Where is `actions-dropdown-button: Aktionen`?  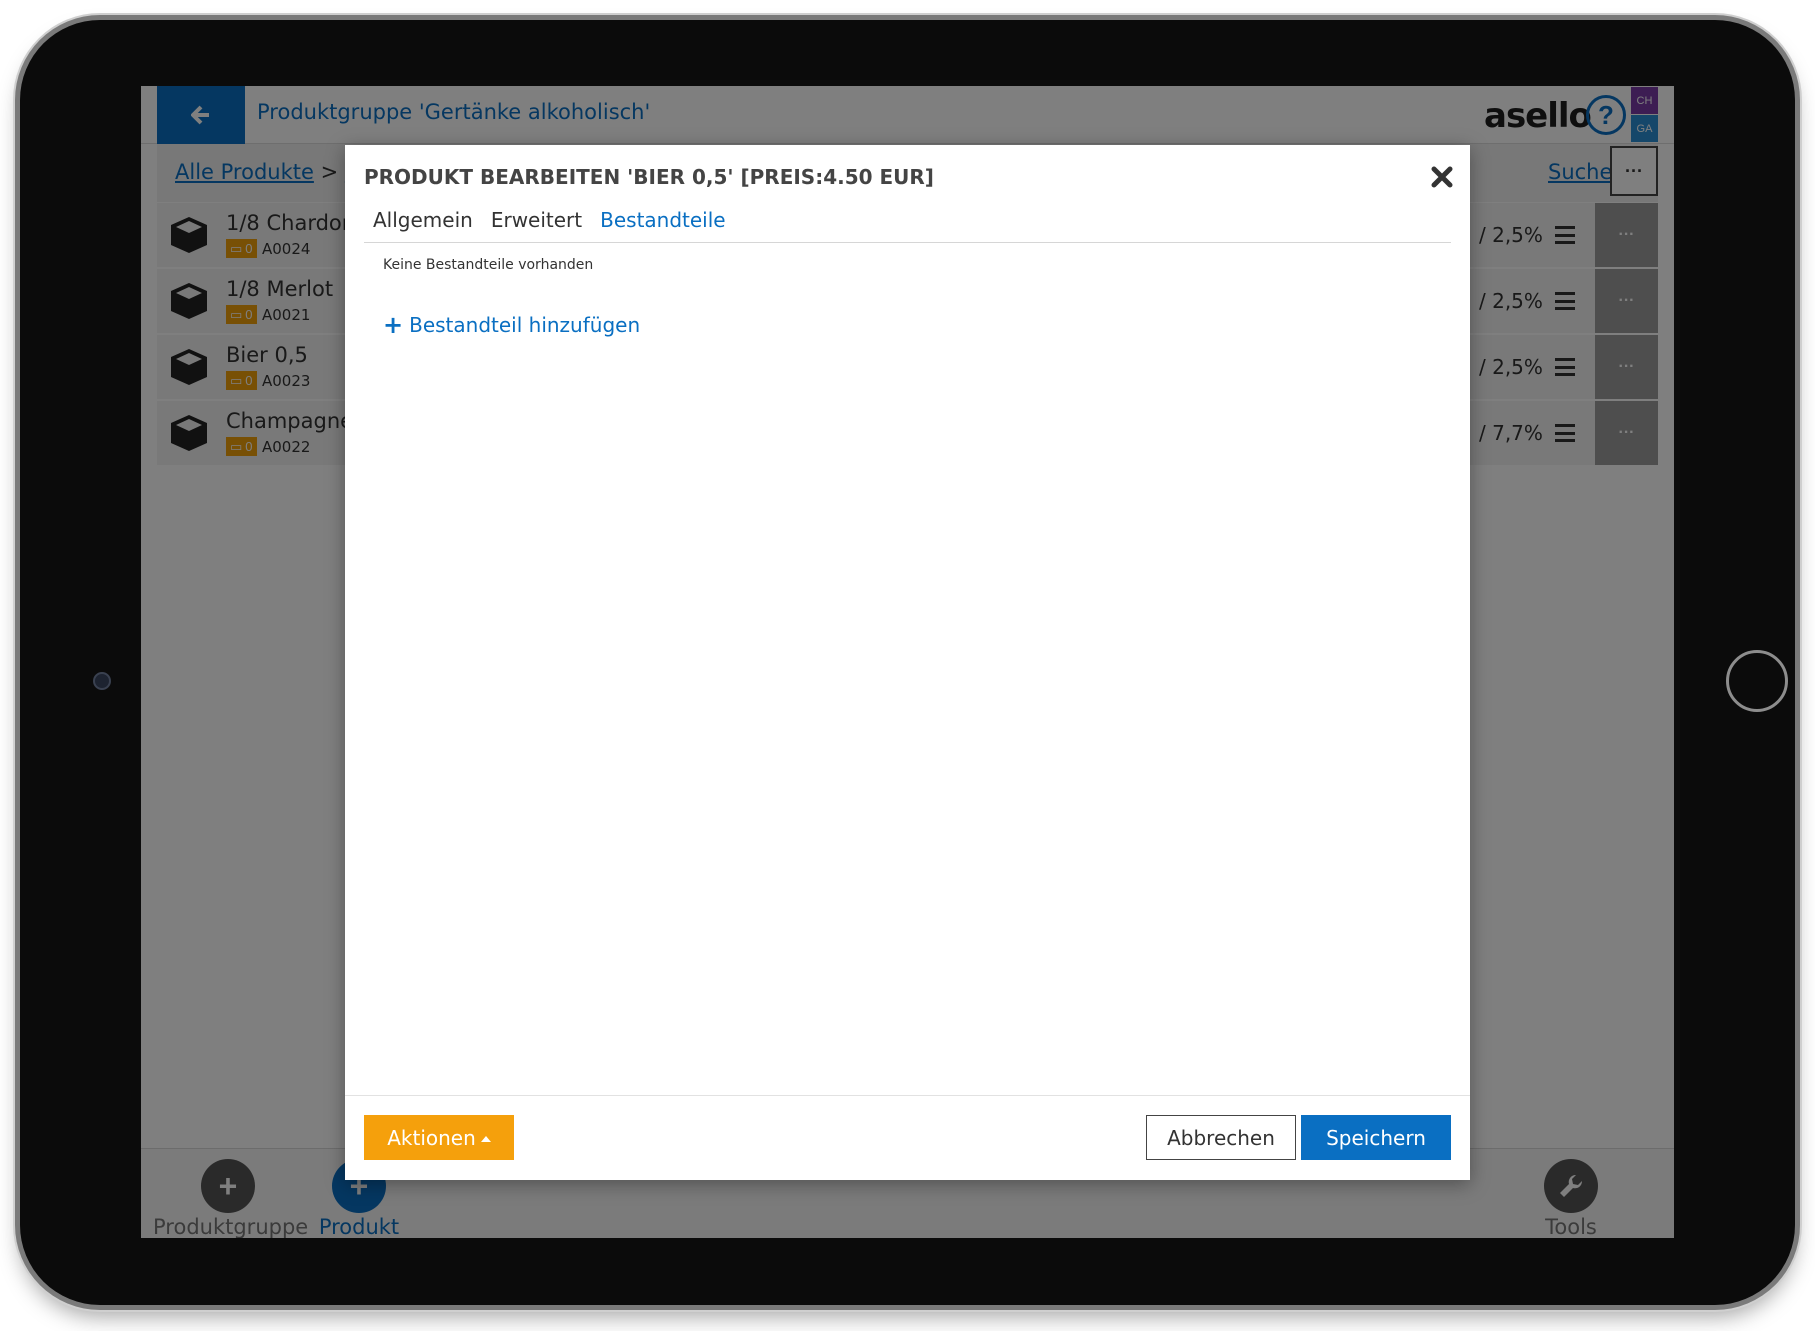 actions-dropdown-button: Aktionen is located at coordinates (439, 1137).